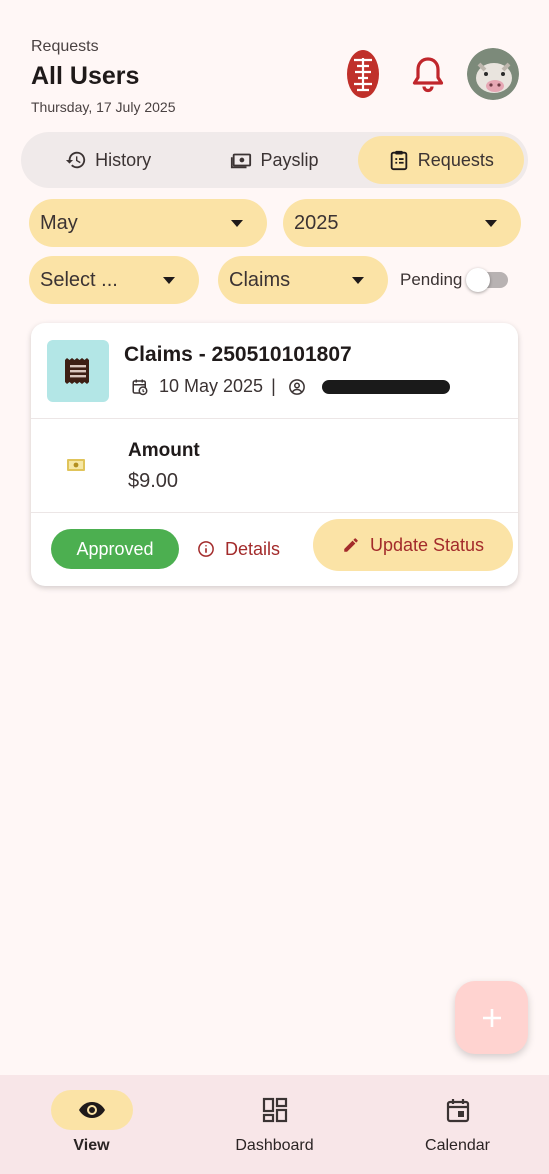  Describe the element at coordinates (274, 466) in the screenshot. I see `amount-section: Amount $9.00` at that location.